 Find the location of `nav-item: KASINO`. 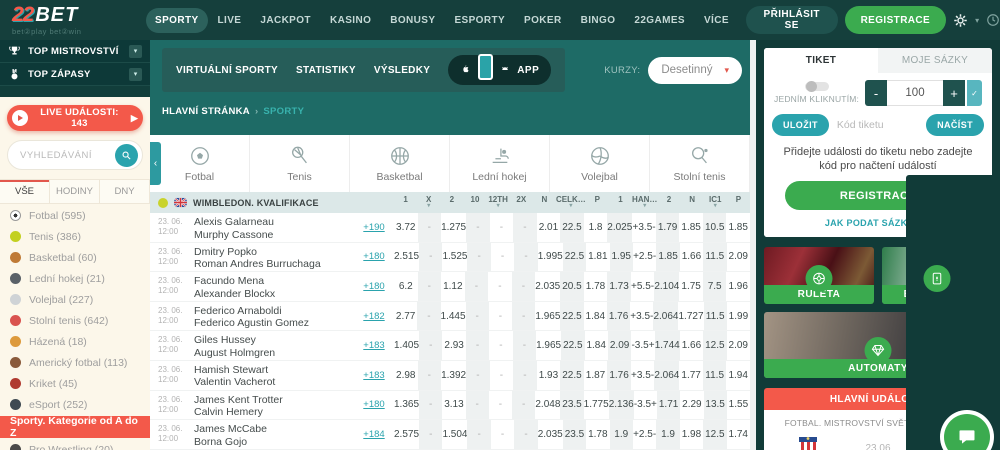

nav-item: KASINO is located at coordinates (350, 20).